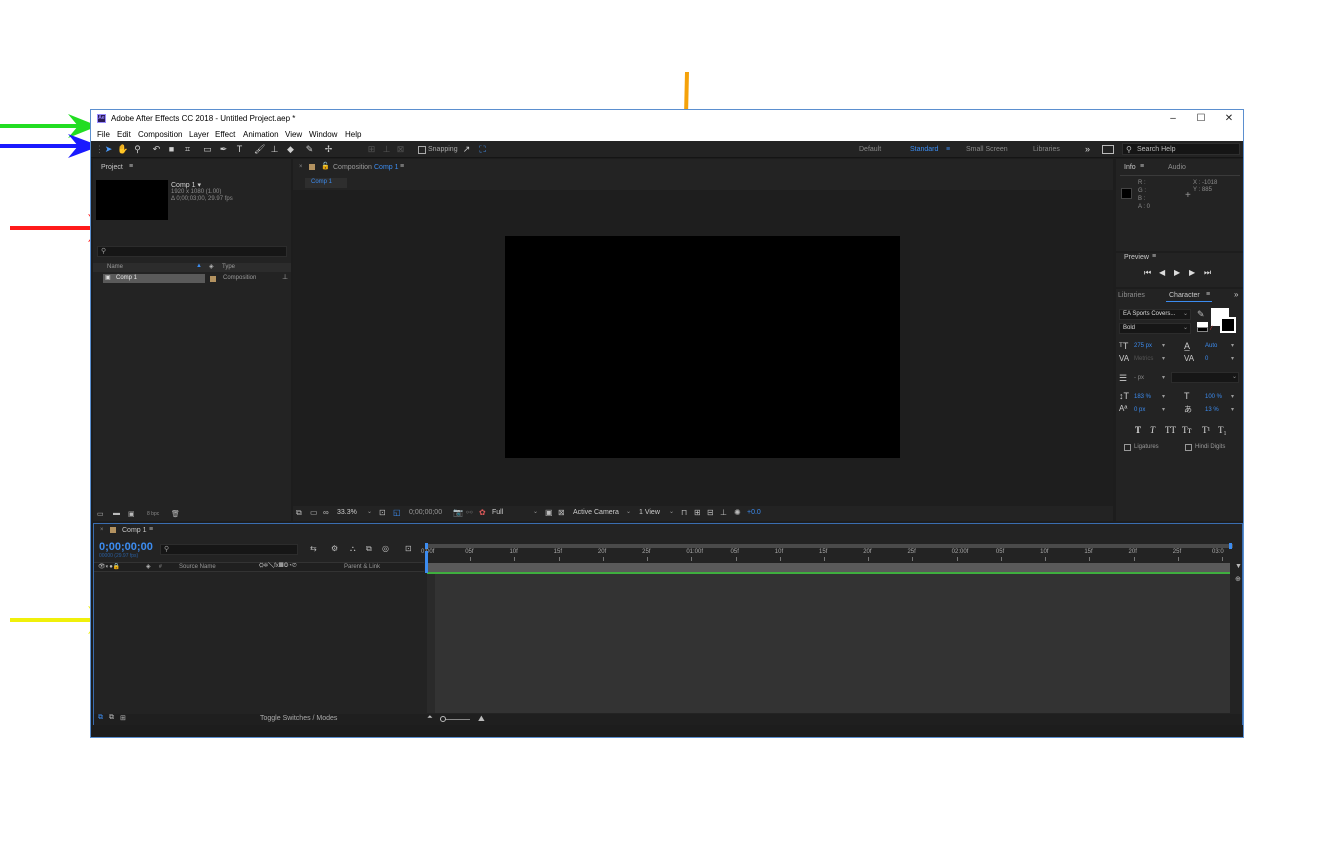  Describe the element at coordinates (737, 512) in the screenshot. I see `exposure-reset-icon: ✺` at that location.